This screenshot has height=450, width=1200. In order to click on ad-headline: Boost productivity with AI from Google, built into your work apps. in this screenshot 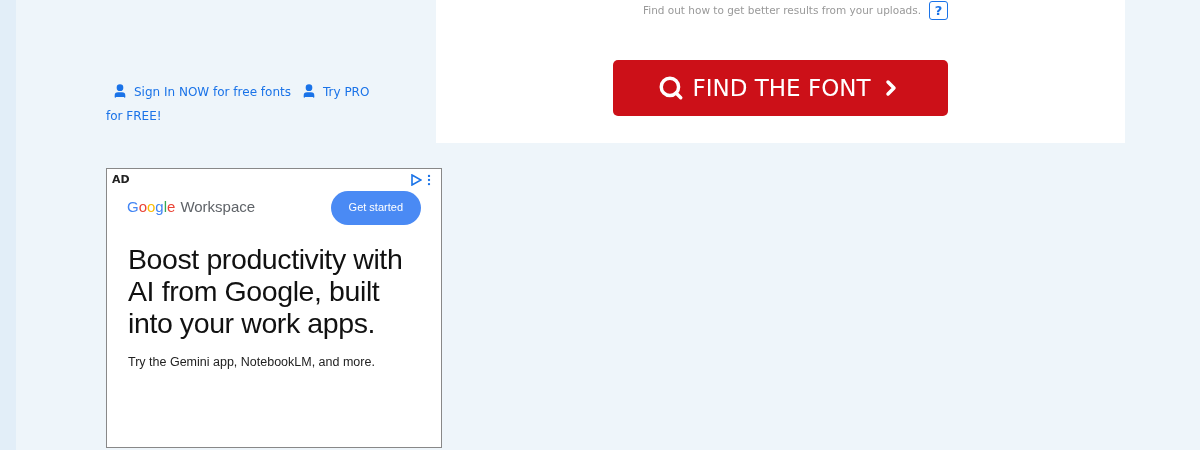, I will do `click(265, 290)`.